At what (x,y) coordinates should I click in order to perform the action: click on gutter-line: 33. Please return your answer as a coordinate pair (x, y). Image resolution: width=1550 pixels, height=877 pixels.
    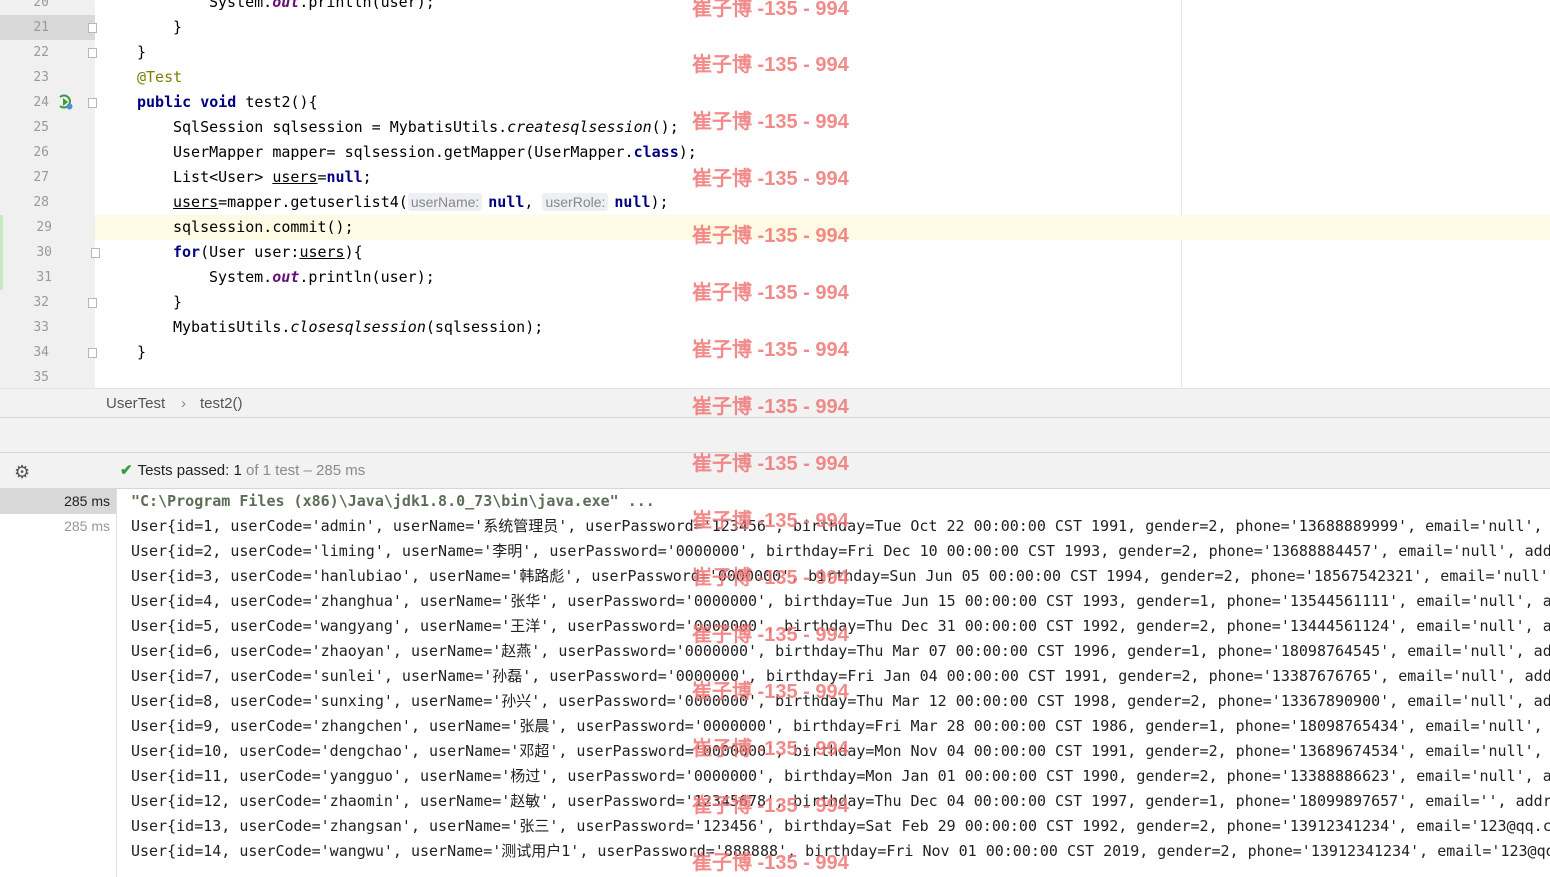
    Looking at the image, I should click on (47, 327).